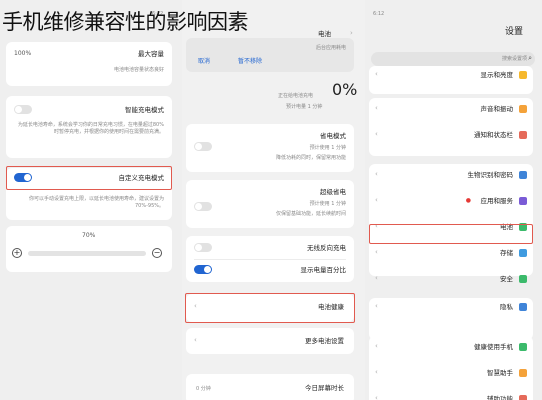 The height and width of the screenshot is (400, 542). What do you see at coordinates (304, 107) in the screenshot?
I see `battery-level-desc2: 预计电量 1 分钟` at bounding box center [304, 107].